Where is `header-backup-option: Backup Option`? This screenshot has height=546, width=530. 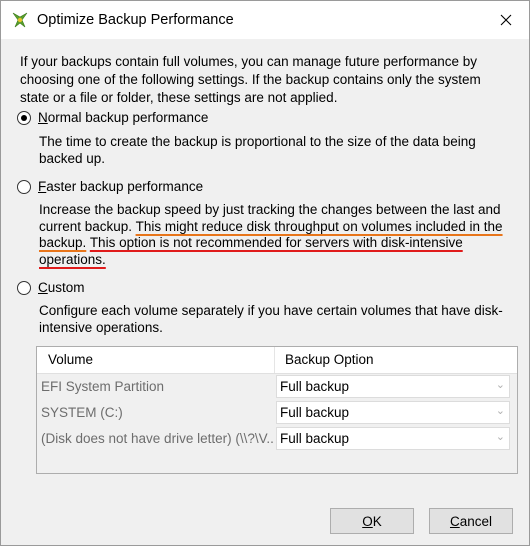 header-backup-option: Backup Option is located at coordinates (329, 359).